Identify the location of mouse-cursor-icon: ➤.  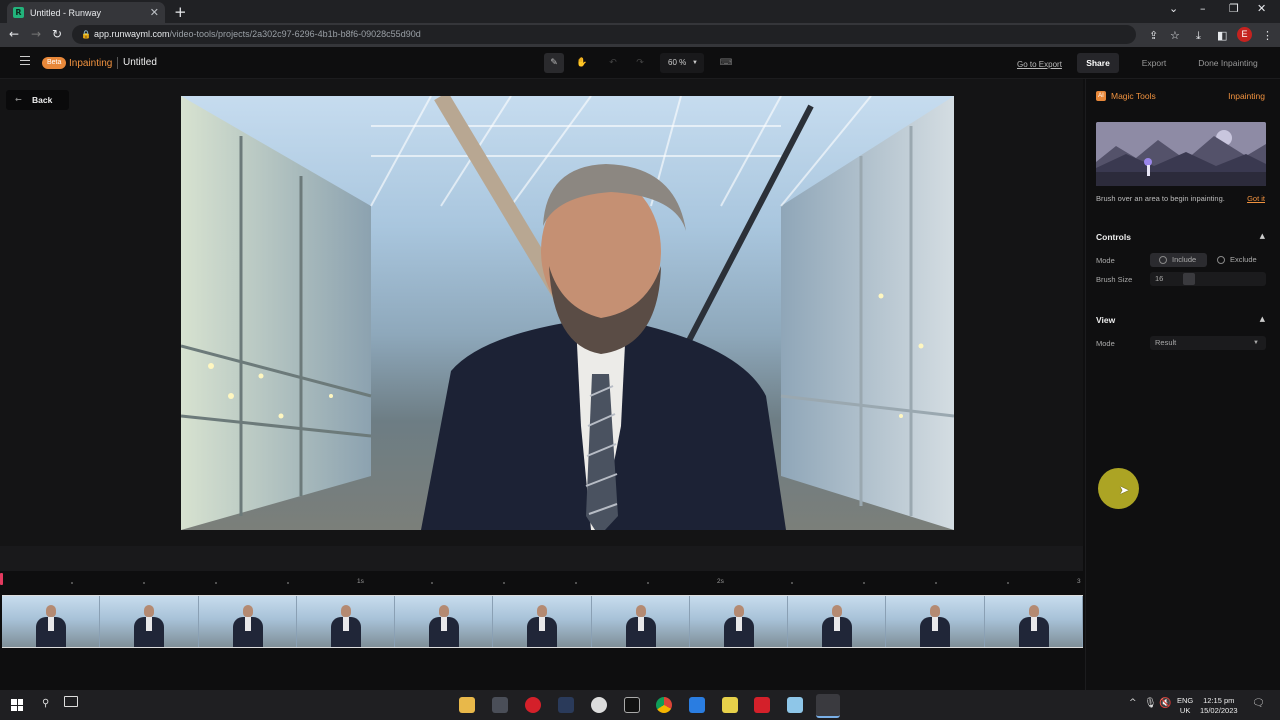
(1124, 490).